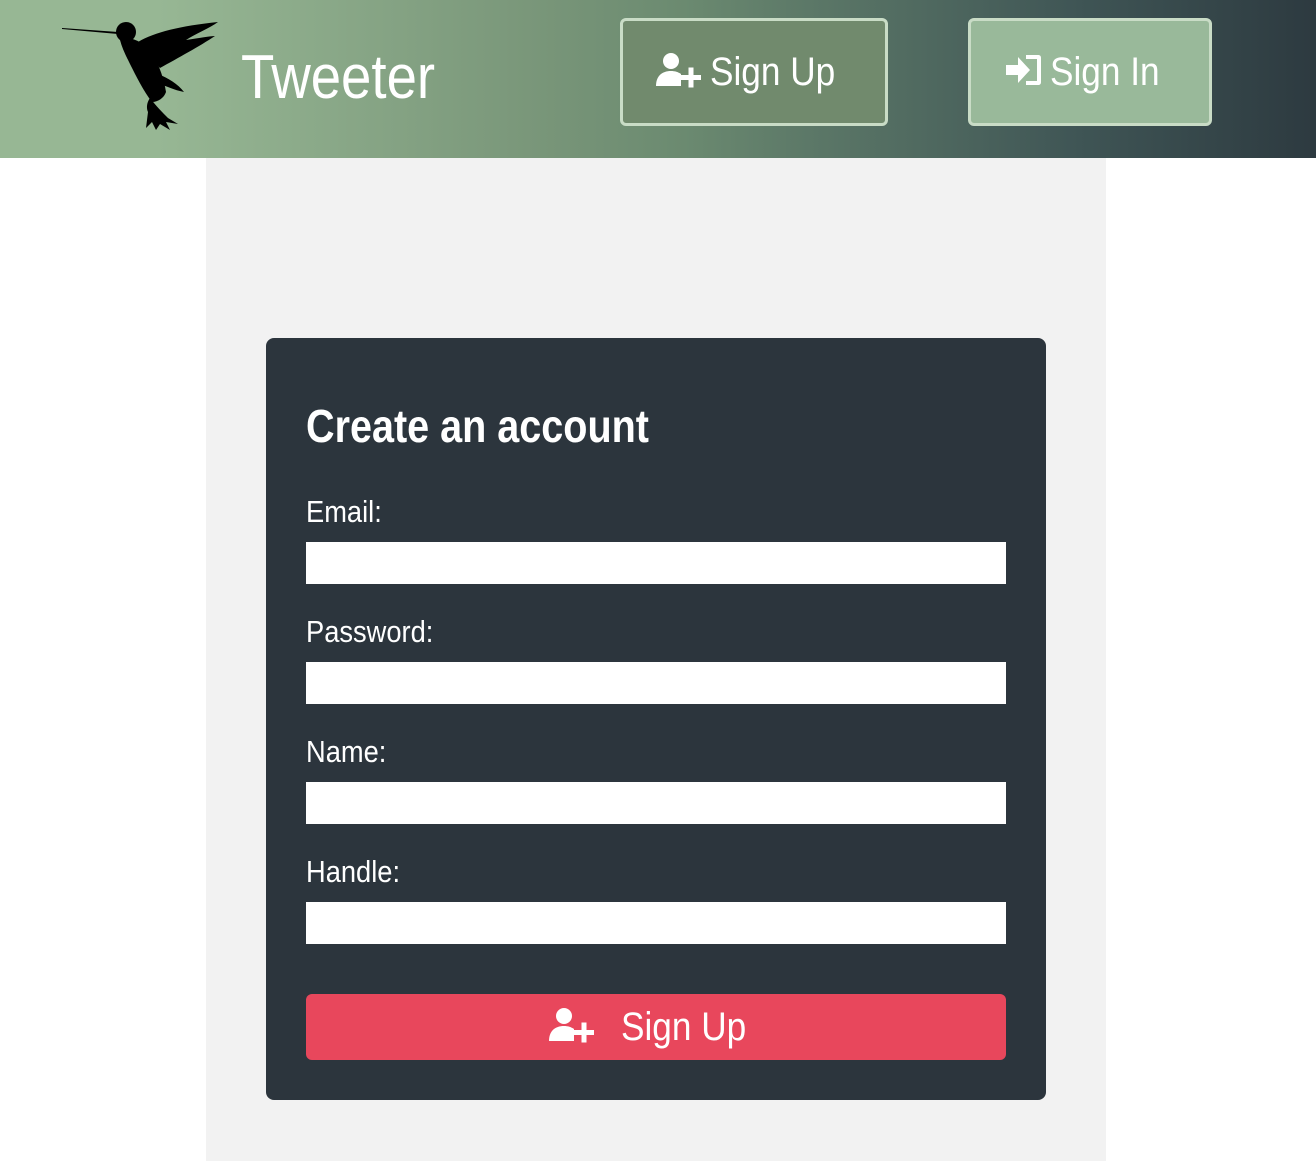  I want to click on password-field, so click(656, 683).